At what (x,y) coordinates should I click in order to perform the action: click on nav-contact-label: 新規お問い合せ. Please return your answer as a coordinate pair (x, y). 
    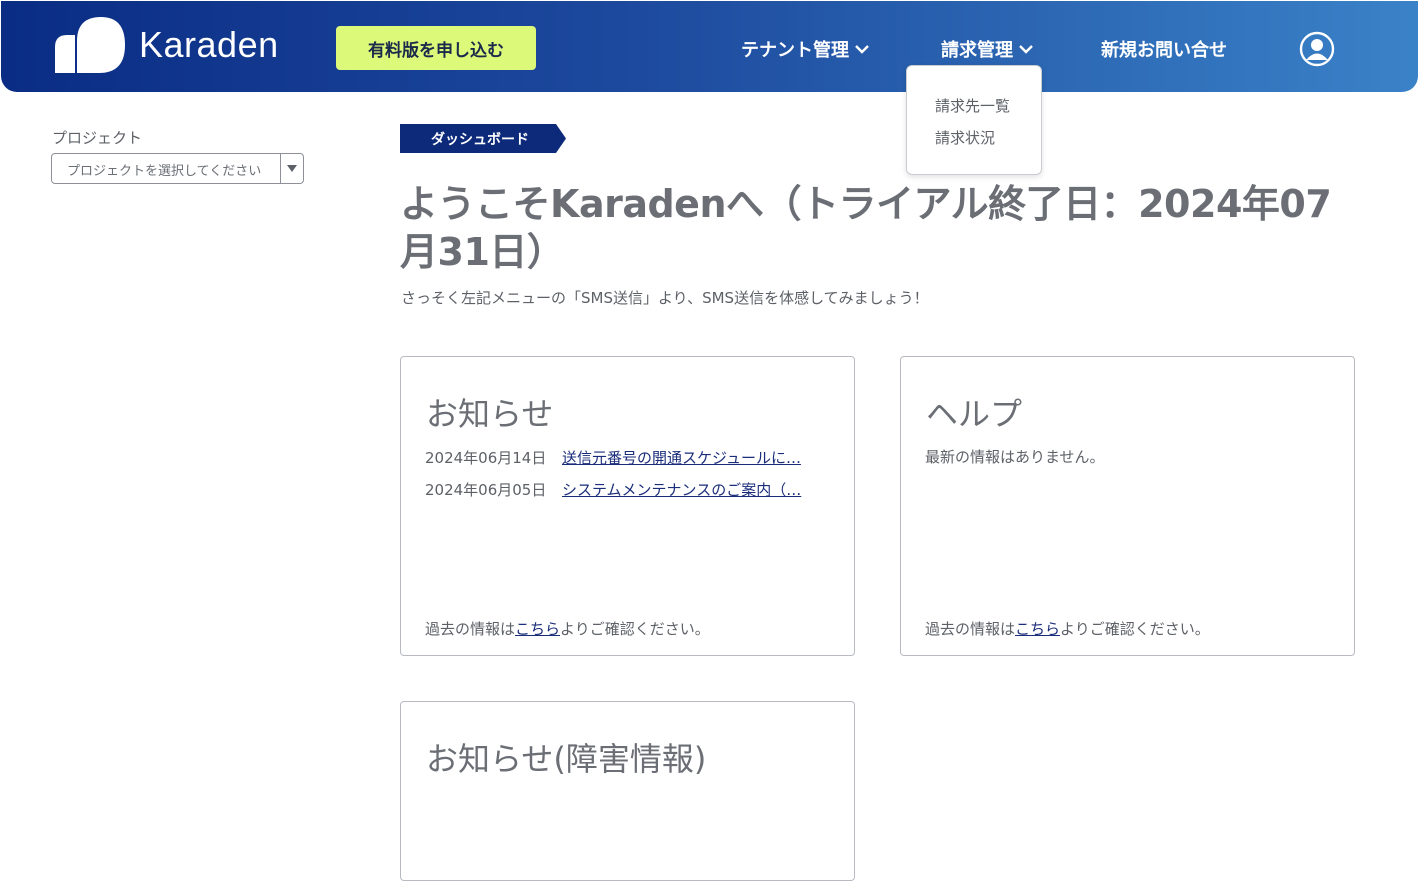
    Looking at the image, I should click on (1164, 50).